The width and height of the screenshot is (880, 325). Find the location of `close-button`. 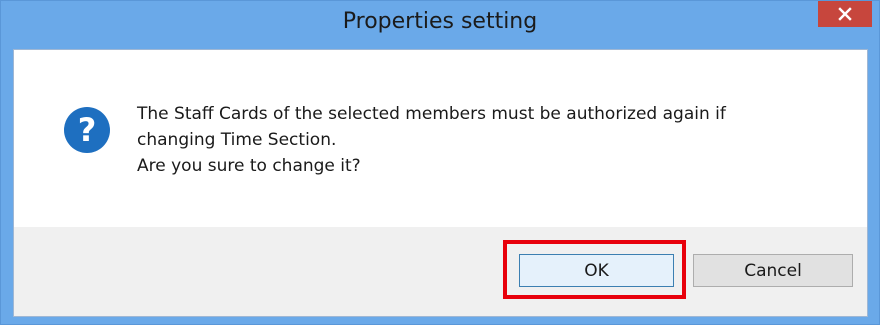

close-button is located at coordinates (845, 14).